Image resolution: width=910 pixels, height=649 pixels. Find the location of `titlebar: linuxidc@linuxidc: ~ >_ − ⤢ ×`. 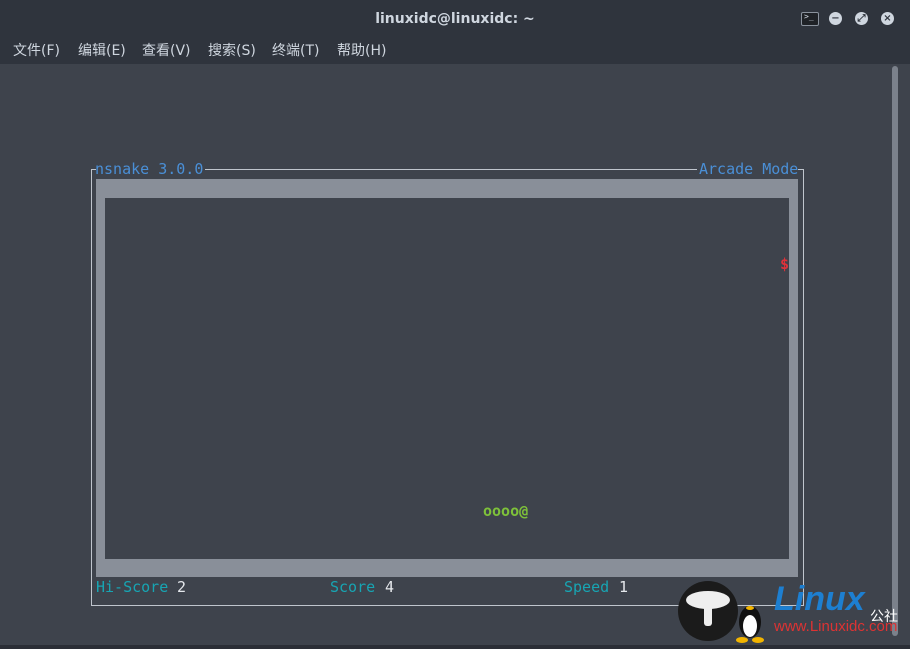

titlebar: linuxidc@linuxidc: ~ >_ − ⤢ × is located at coordinates (455, 18).